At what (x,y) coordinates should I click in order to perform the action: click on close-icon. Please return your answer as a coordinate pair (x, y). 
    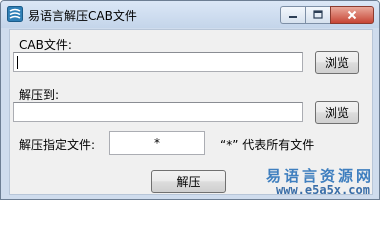
    Looking at the image, I should click on (352, 15).